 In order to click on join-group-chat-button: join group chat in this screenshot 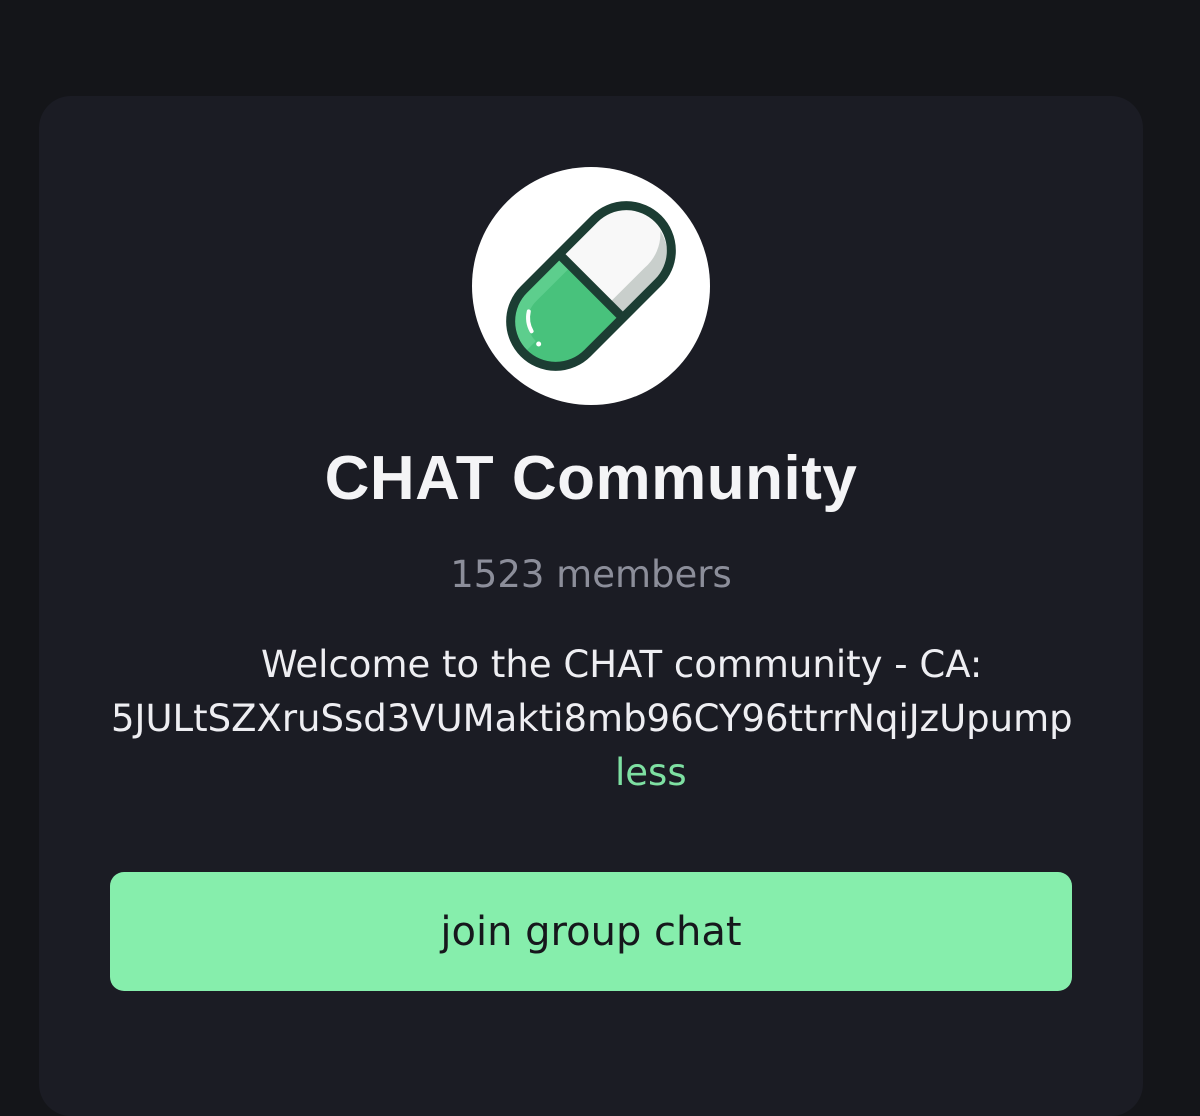, I will do `click(591, 931)`.